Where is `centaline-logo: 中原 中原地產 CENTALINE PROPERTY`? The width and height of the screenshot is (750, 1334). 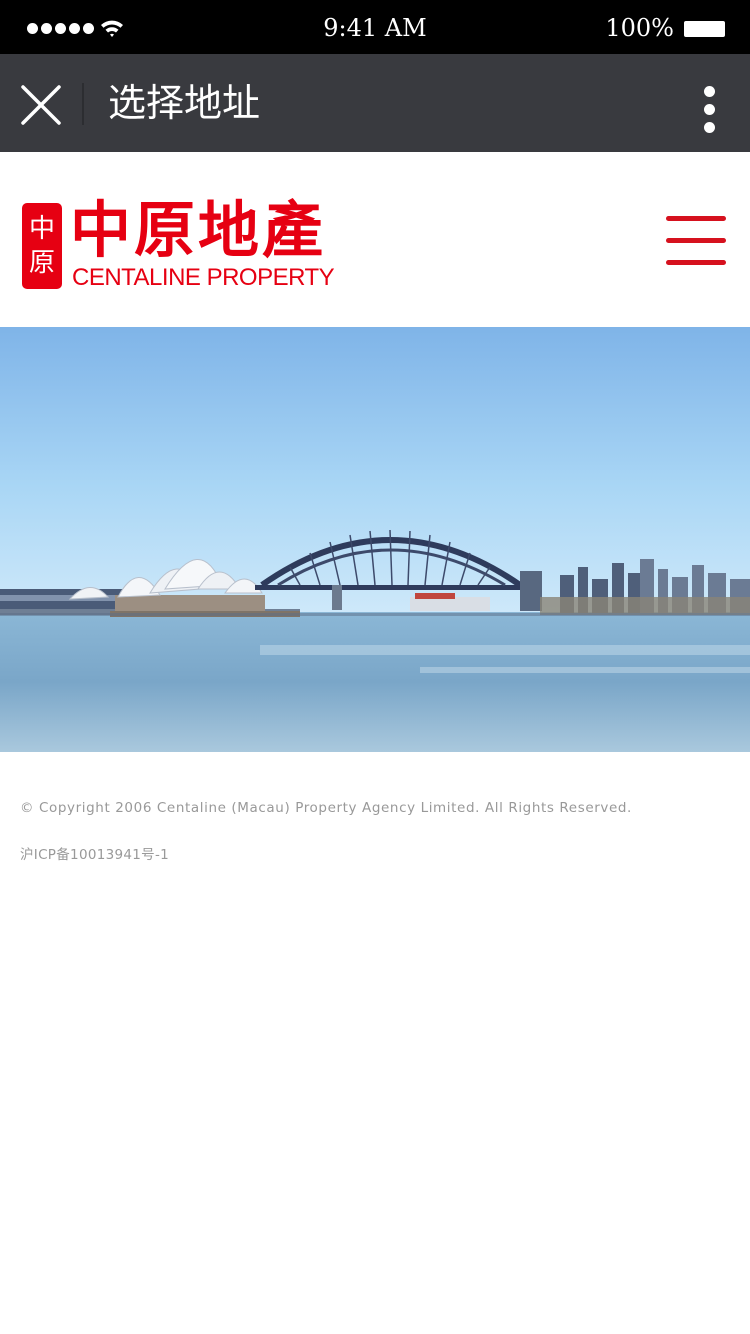 centaline-logo: 中原 中原地產 CENTALINE PROPERTY is located at coordinates (178, 243).